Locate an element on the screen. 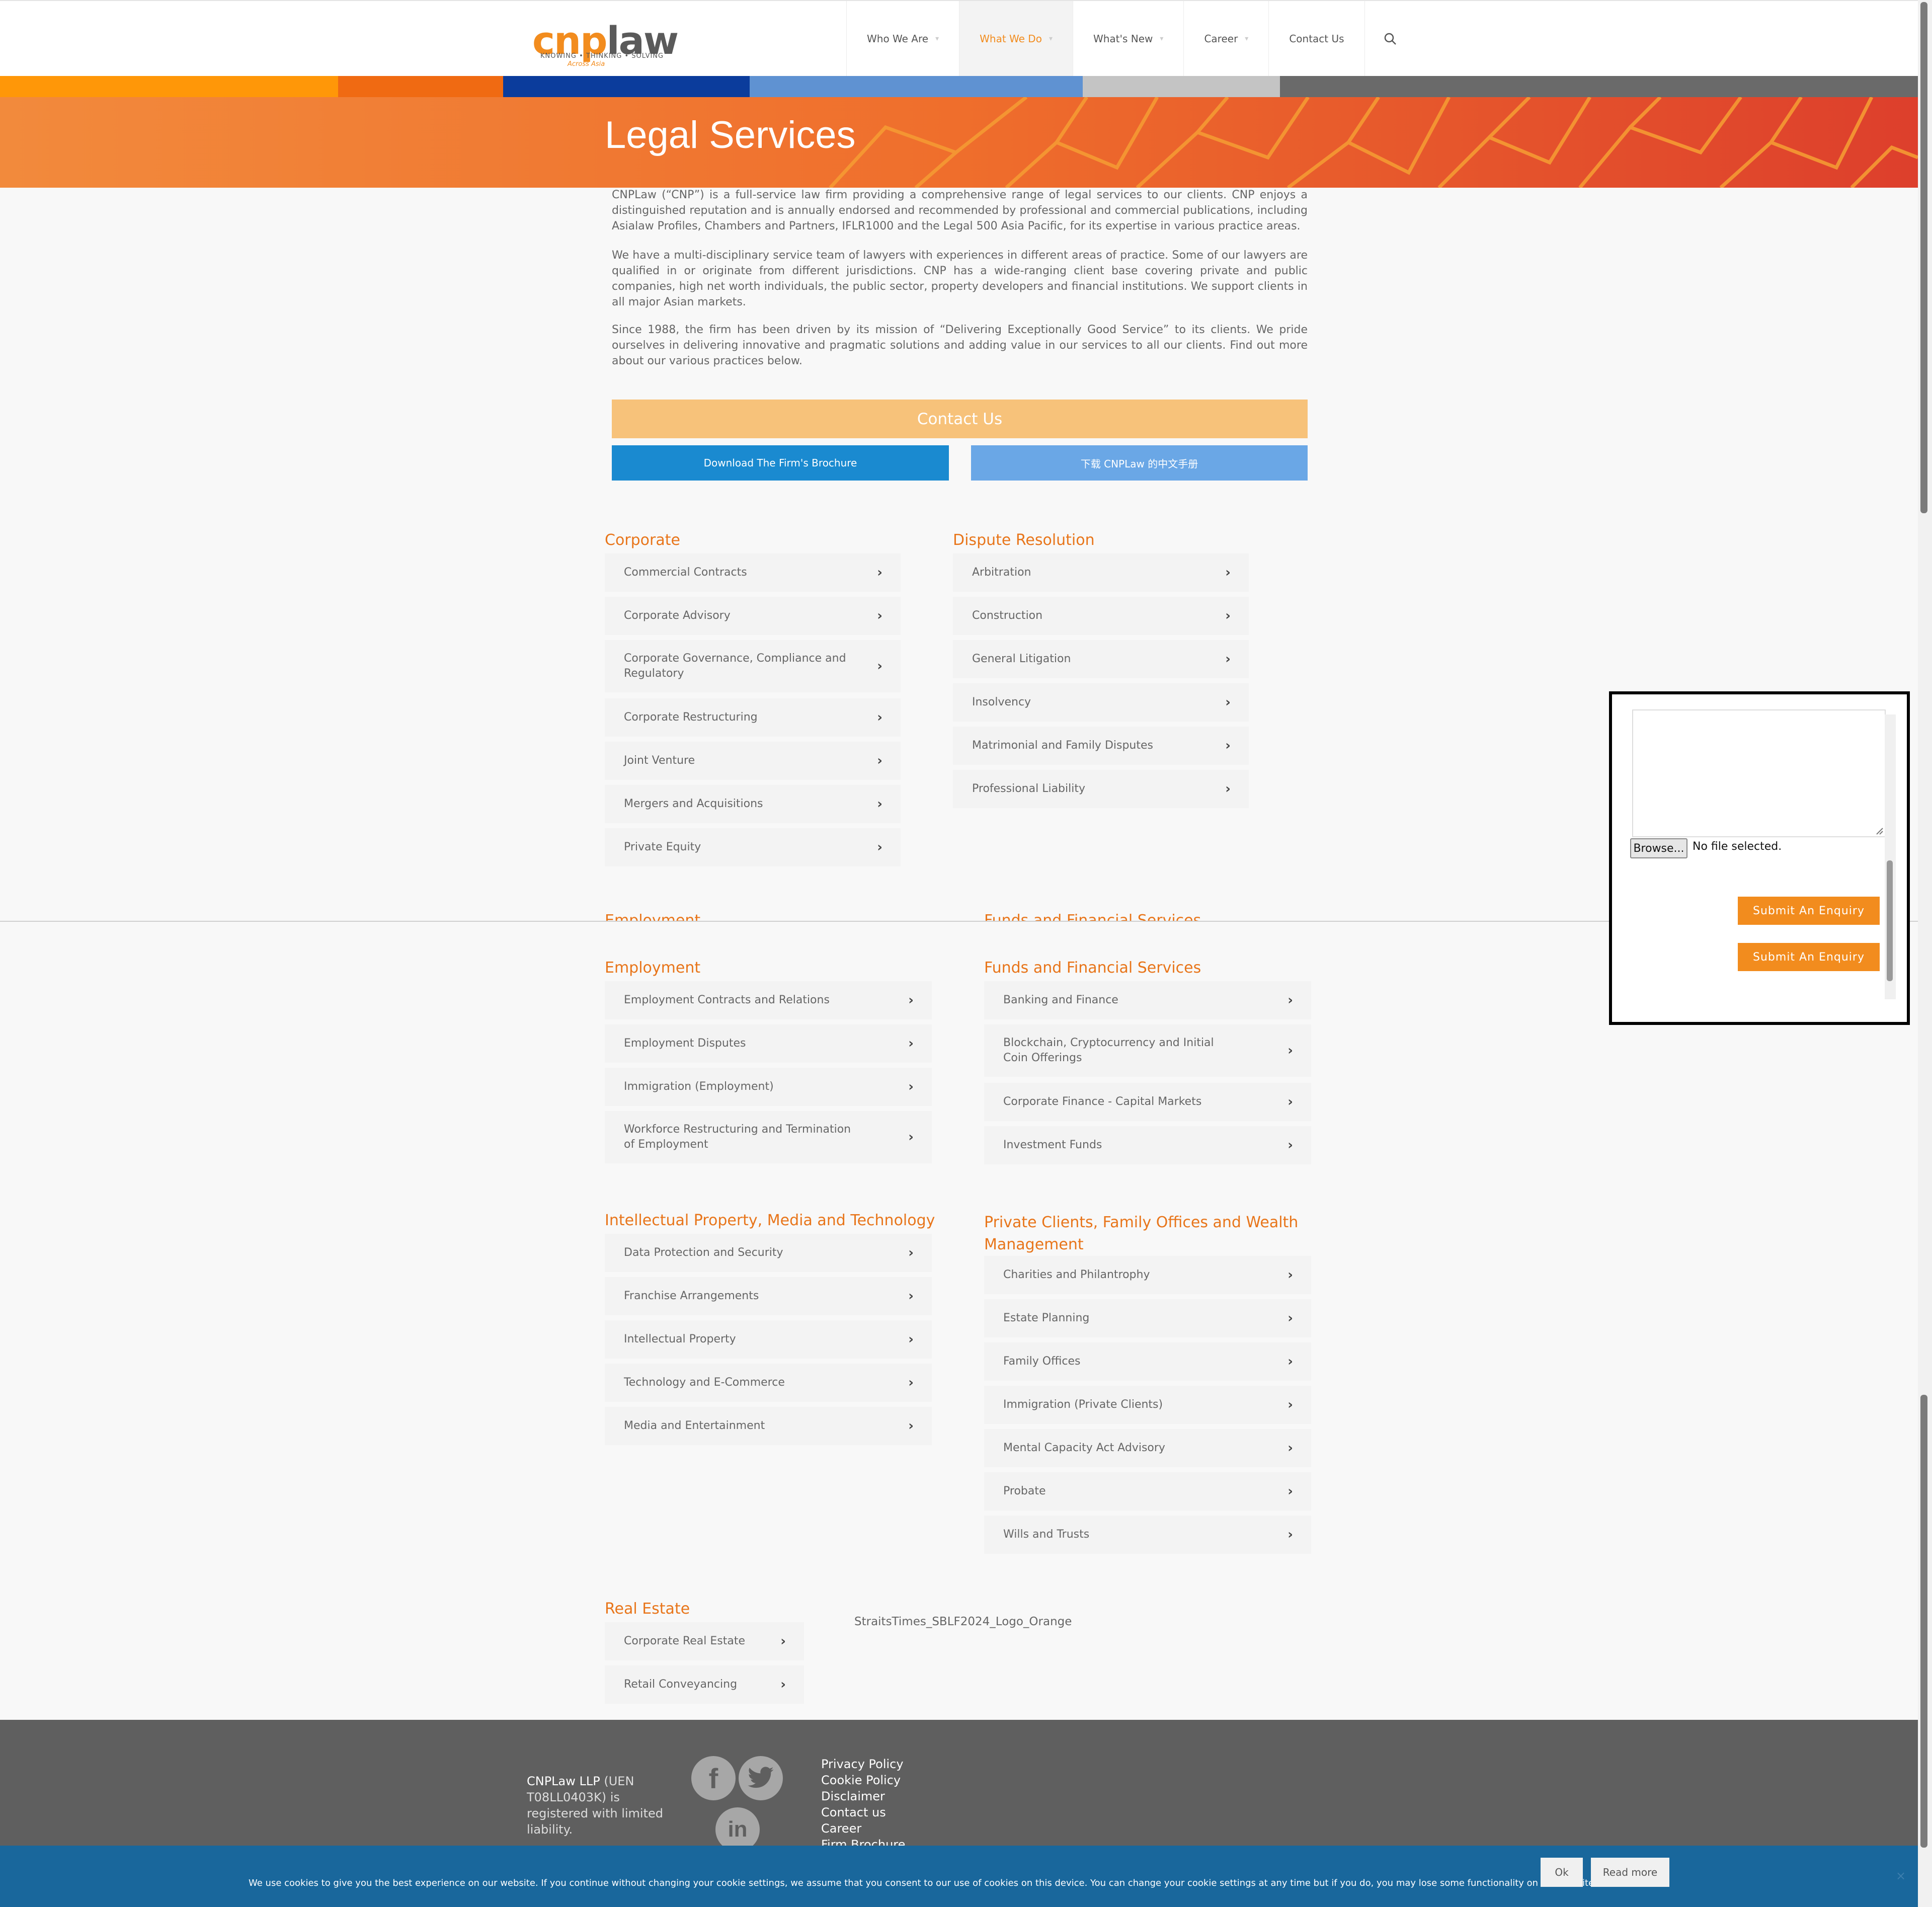 This screenshot has width=1932, height=1907. practice-item: Intellectual Property › is located at coordinates (768, 1339).